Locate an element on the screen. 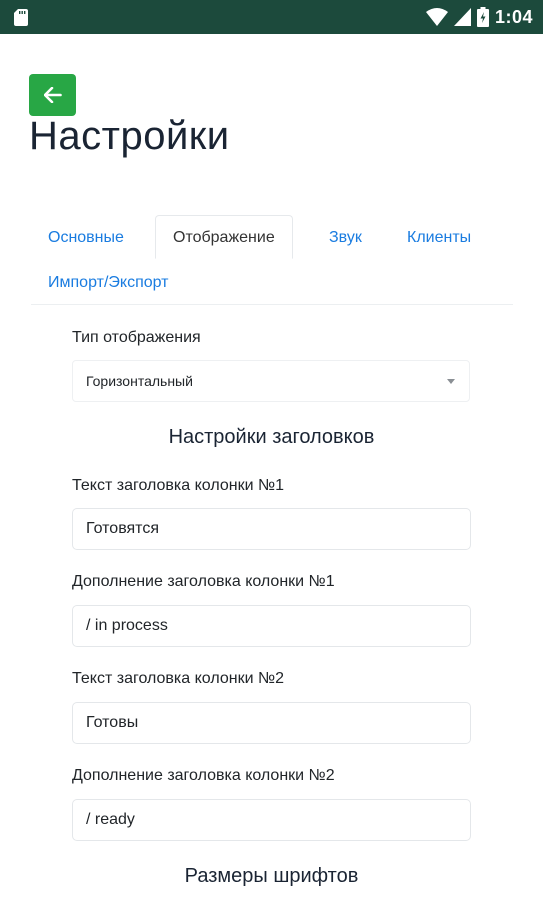 The width and height of the screenshot is (543, 900). status-bar: 1:04 is located at coordinates (271, 17).